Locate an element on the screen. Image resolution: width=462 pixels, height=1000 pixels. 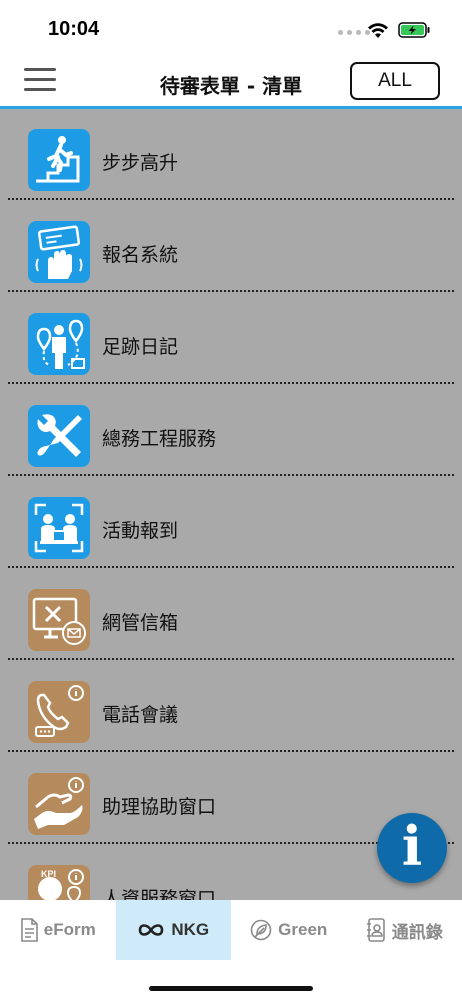
battery-charging-icon is located at coordinates (414, 30).